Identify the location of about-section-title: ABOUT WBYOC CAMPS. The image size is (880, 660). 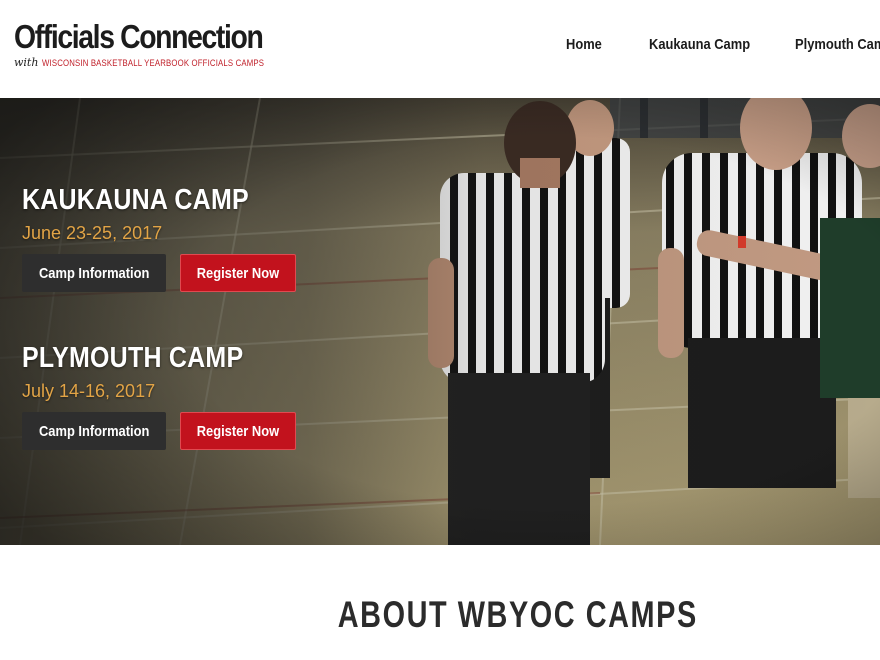
(440, 615).